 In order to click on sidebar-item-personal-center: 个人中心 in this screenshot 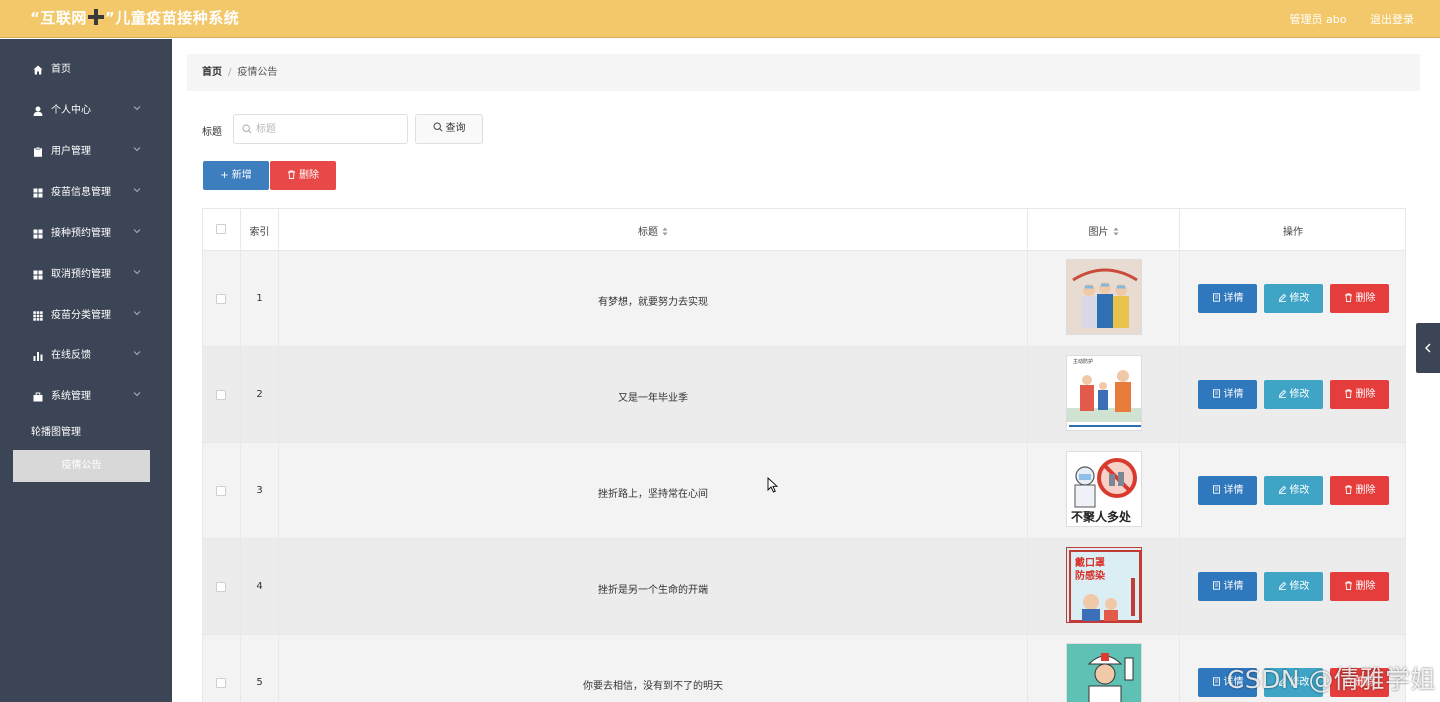, I will do `click(86, 111)`.